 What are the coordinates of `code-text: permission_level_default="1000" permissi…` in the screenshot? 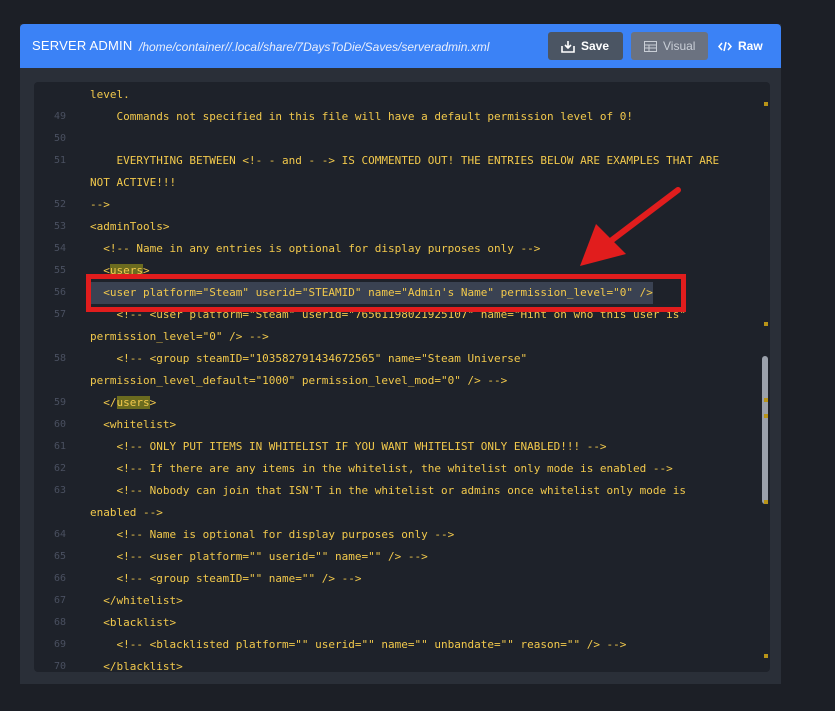 It's located at (299, 380).